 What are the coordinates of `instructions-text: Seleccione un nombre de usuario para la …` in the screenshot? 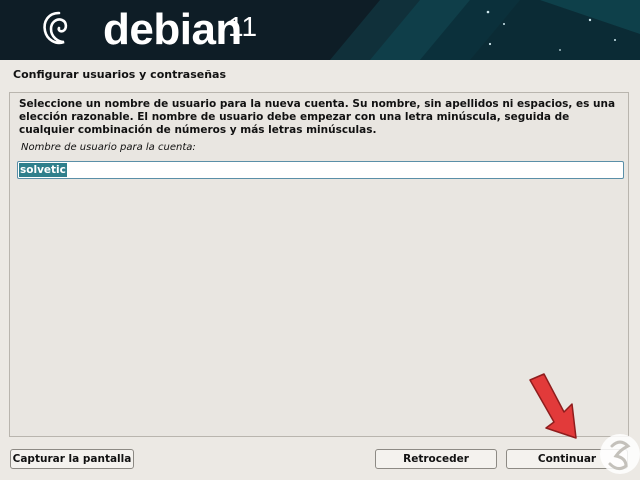 It's located at (317, 117).